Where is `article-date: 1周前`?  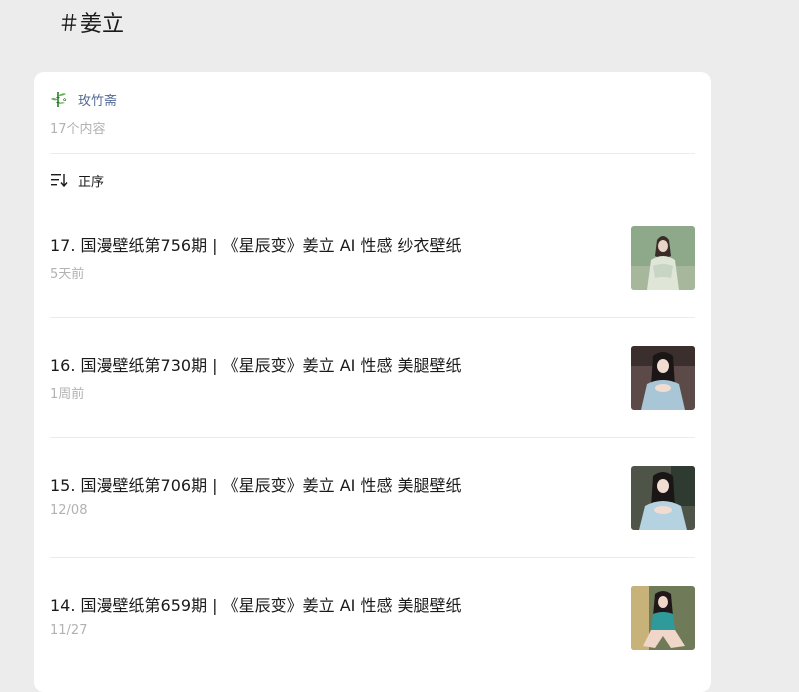 article-date: 1周前 is located at coordinates (67, 394).